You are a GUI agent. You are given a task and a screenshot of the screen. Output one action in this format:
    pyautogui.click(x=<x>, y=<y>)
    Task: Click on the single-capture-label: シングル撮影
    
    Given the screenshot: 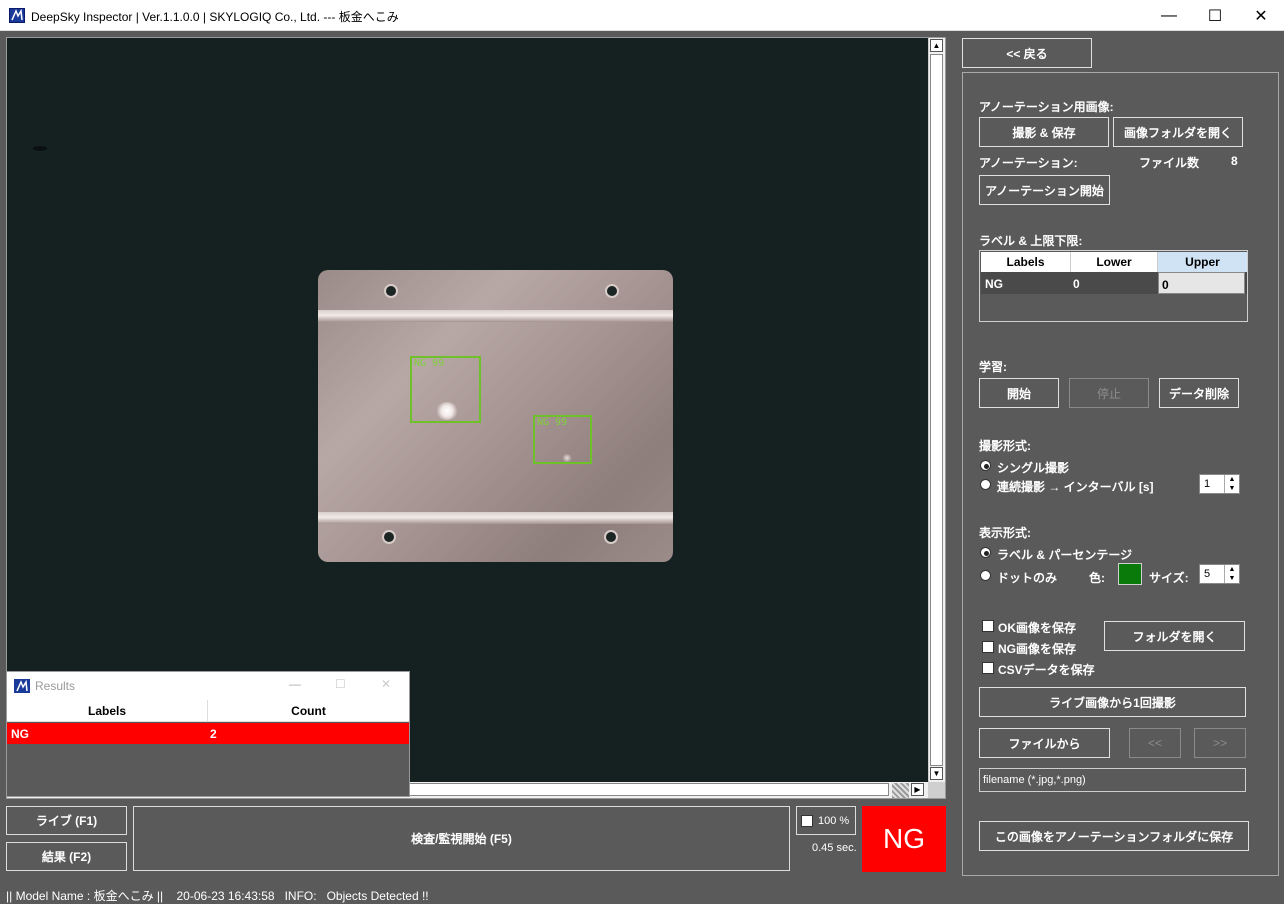 What is the action you would take?
    pyautogui.click(x=1033, y=468)
    